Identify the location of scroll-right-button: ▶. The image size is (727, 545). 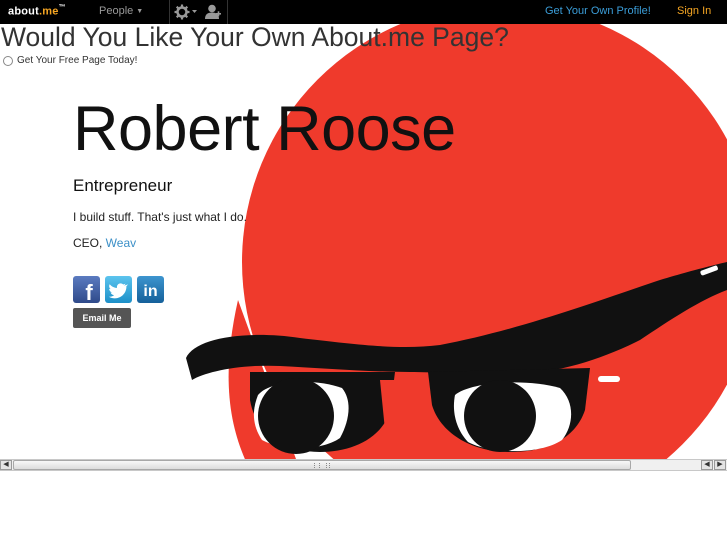
(720, 465).